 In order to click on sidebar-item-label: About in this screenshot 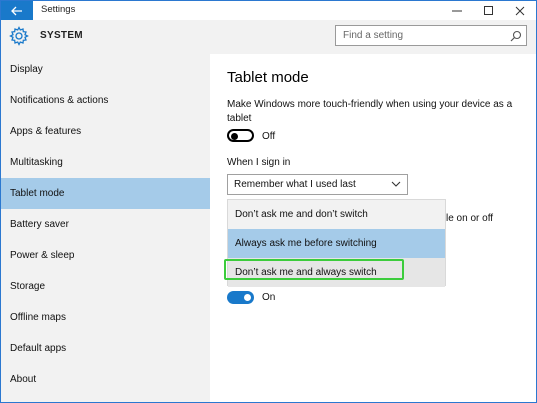, I will do `click(23, 379)`.